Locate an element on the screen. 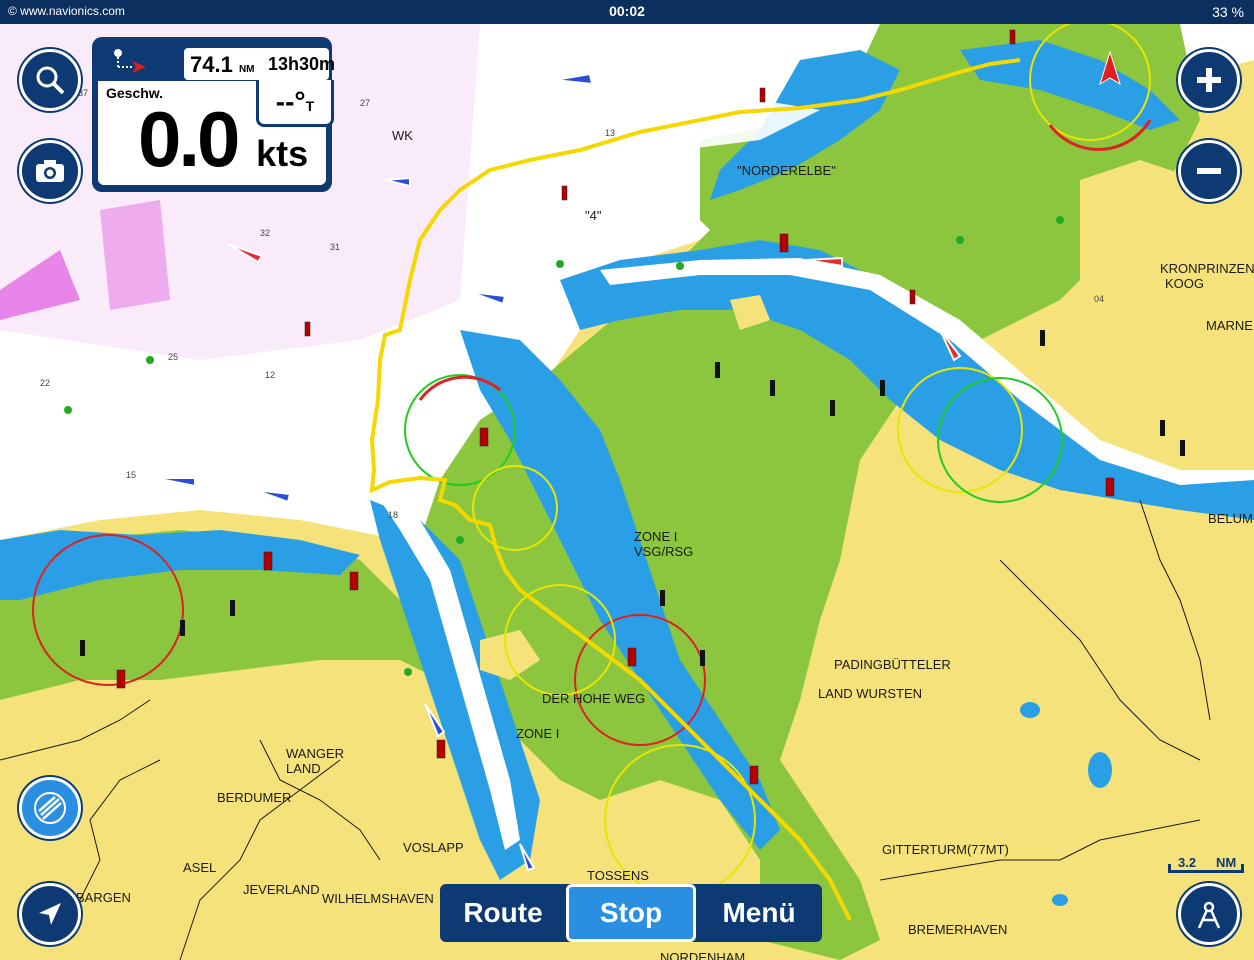  panel-header: 74.1 NM 13h30m is located at coordinates (216, 61).